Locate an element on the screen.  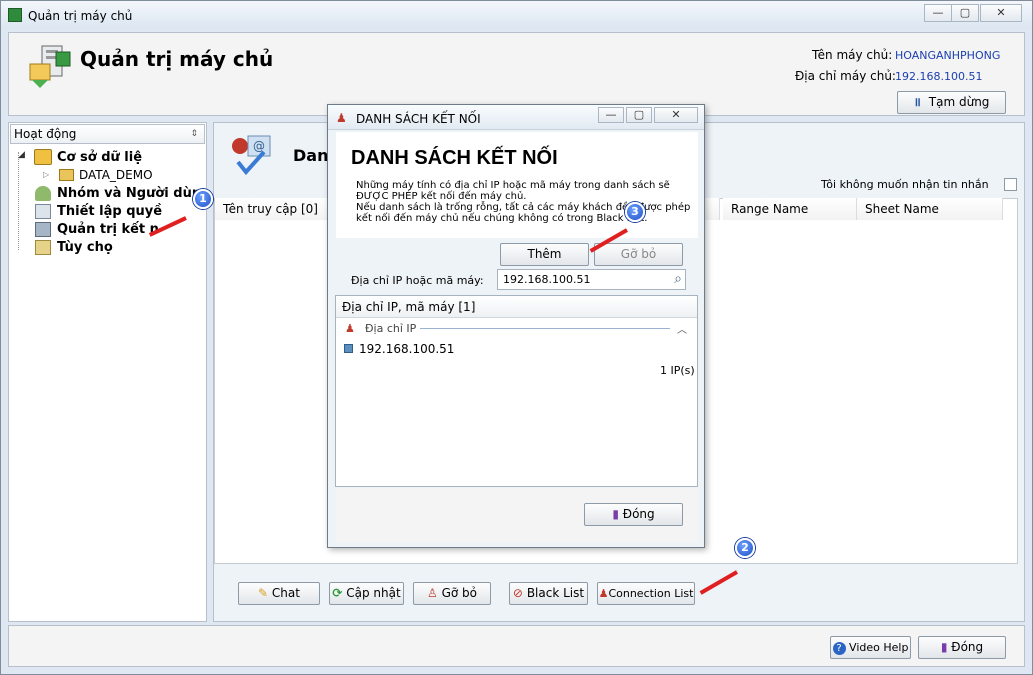
window-title: Quản trị máy chủ is located at coordinates (80, 16).